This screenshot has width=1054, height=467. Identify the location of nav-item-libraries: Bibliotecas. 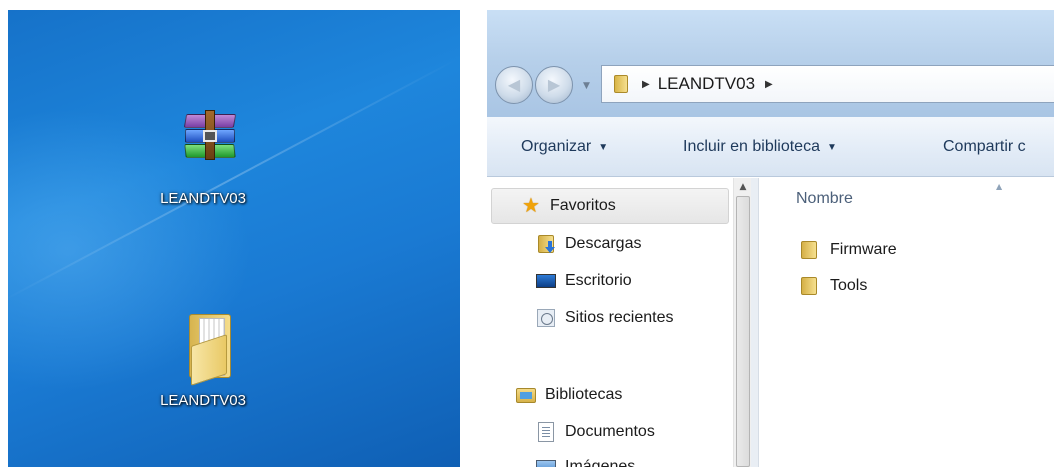
(568, 395).